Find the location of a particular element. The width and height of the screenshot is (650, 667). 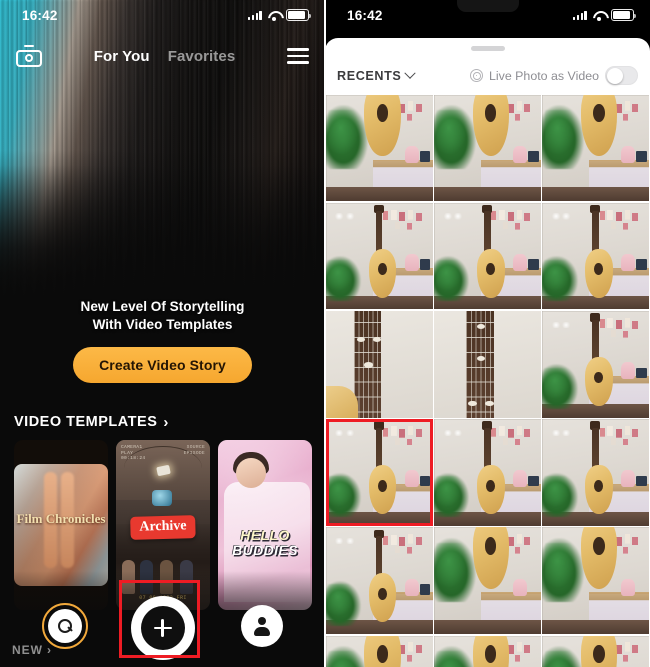

bottom-tab-bar is located at coordinates (162, 628).